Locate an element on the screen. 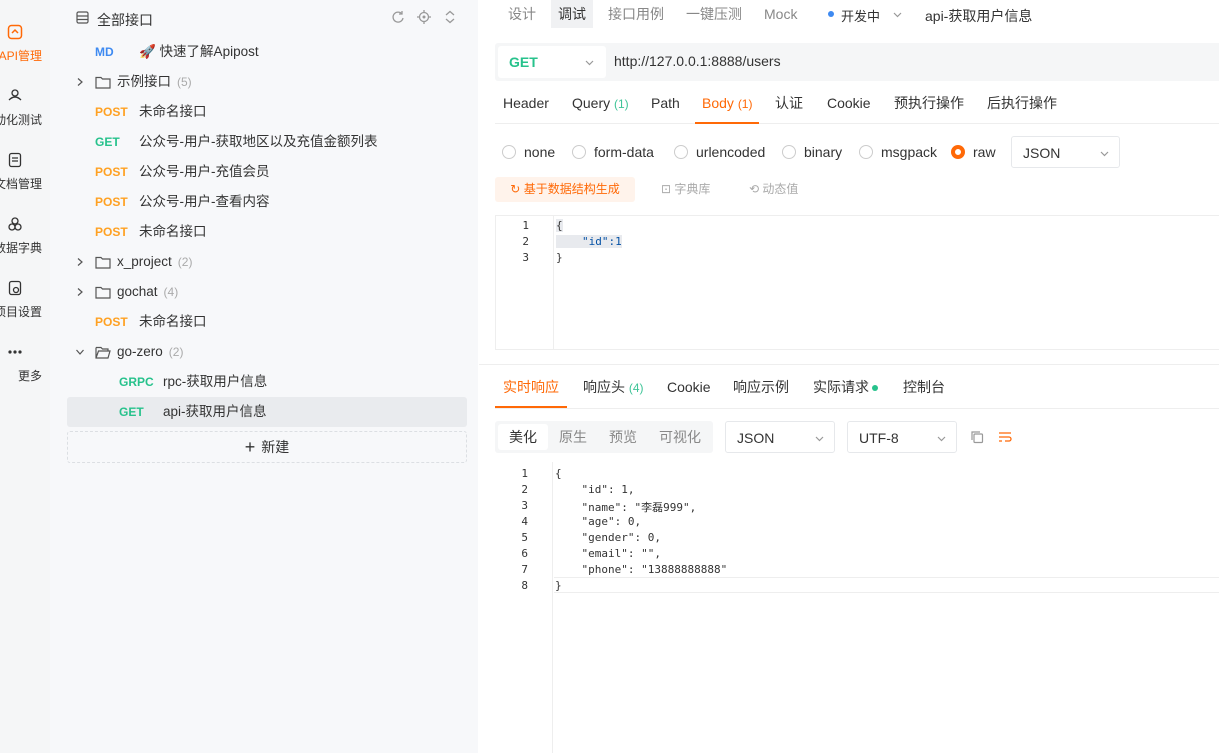  refresh-icon is located at coordinates (398, 17).